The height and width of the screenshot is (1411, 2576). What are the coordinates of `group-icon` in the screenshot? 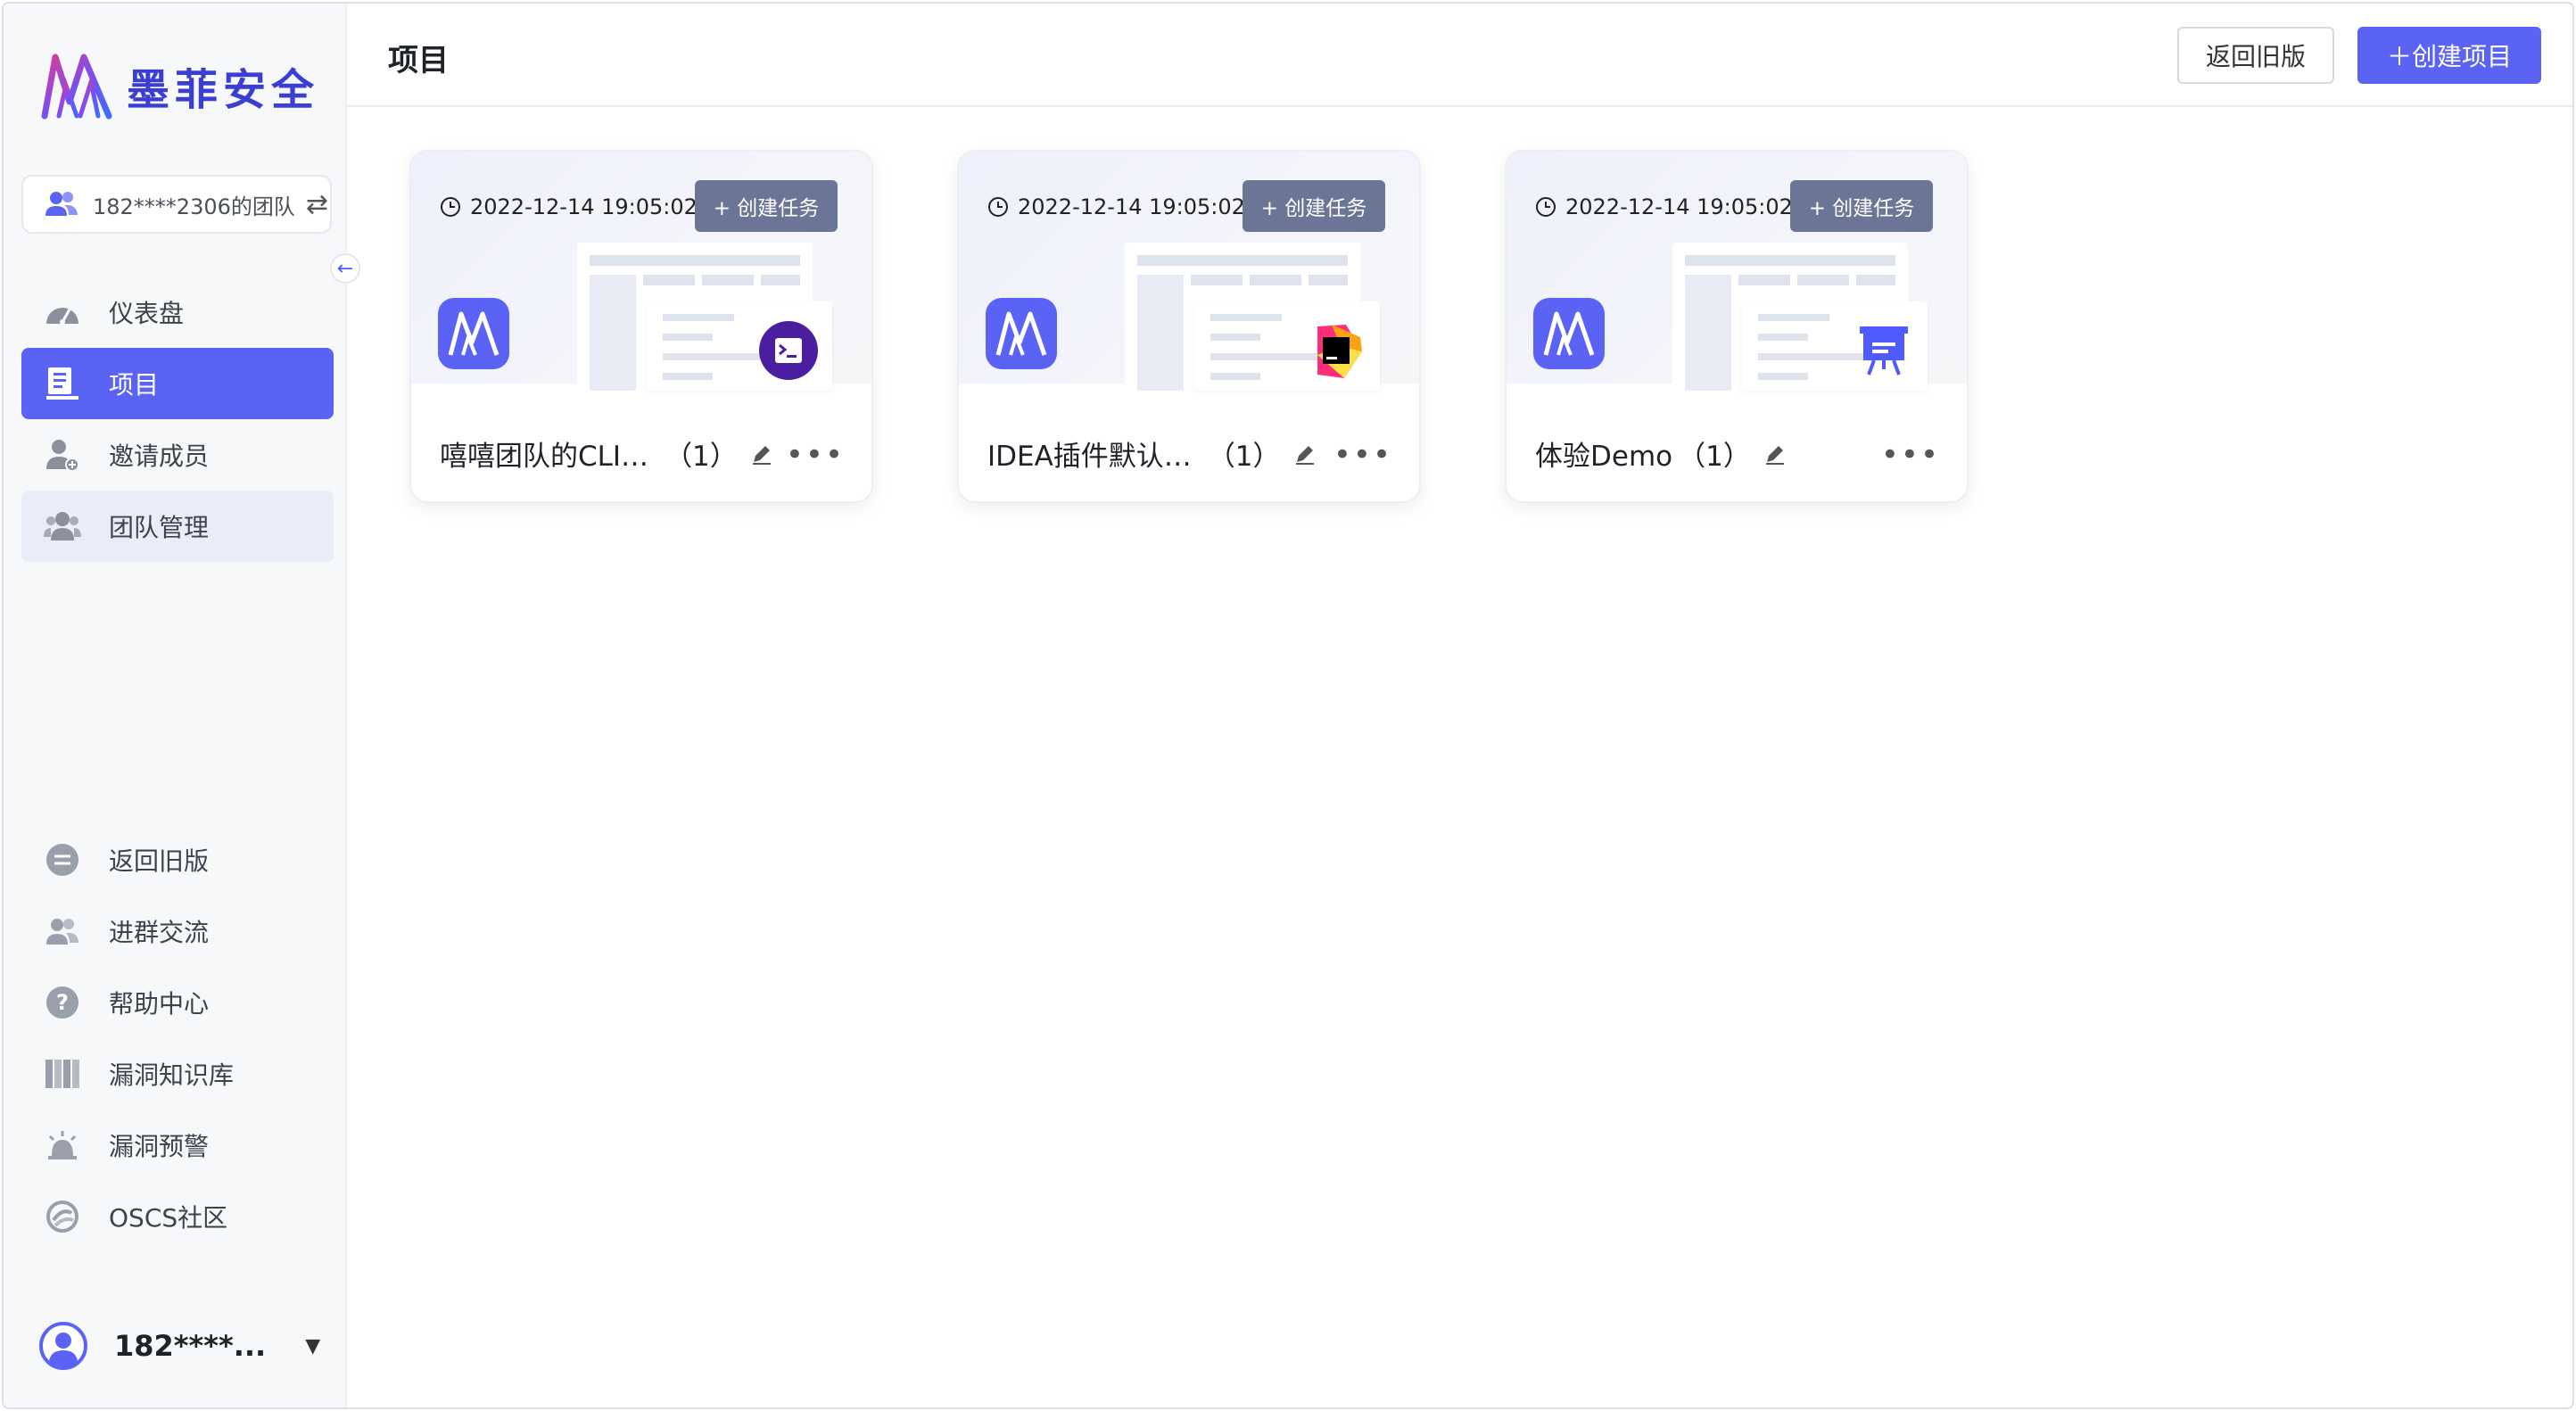 It's located at (63, 931).